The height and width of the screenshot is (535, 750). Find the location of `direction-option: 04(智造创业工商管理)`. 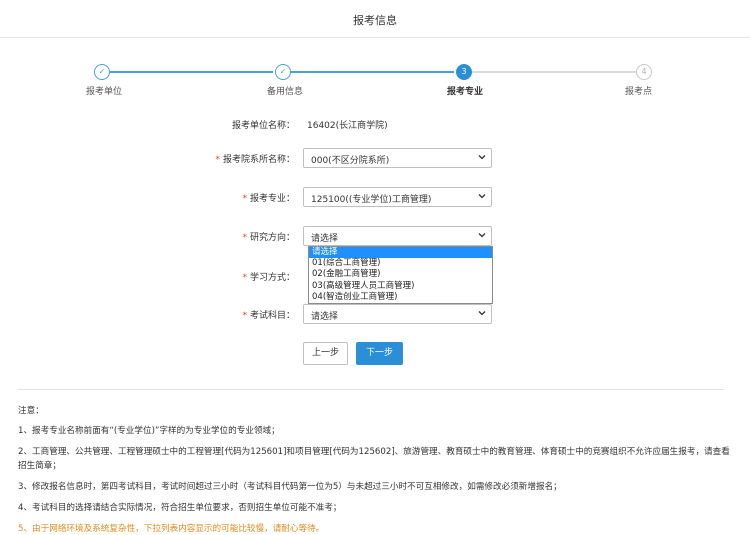

direction-option: 04(智造创业工商管理) is located at coordinates (400, 297).